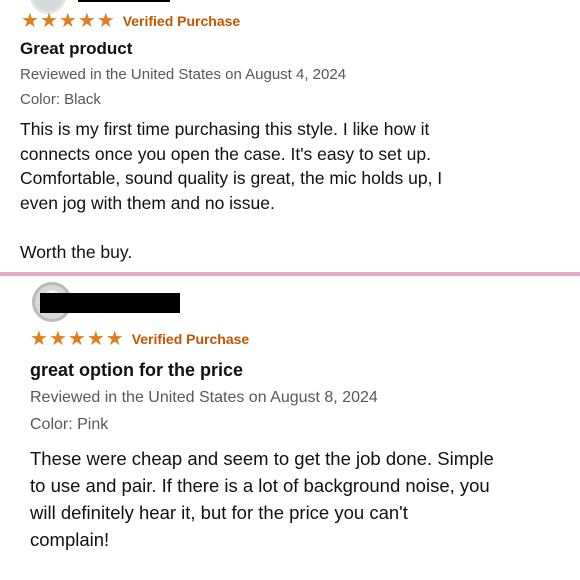 This screenshot has width=580, height=580. Describe the element at coordinates (290, 274) in the screenshot. I see `review-divider` at that location.